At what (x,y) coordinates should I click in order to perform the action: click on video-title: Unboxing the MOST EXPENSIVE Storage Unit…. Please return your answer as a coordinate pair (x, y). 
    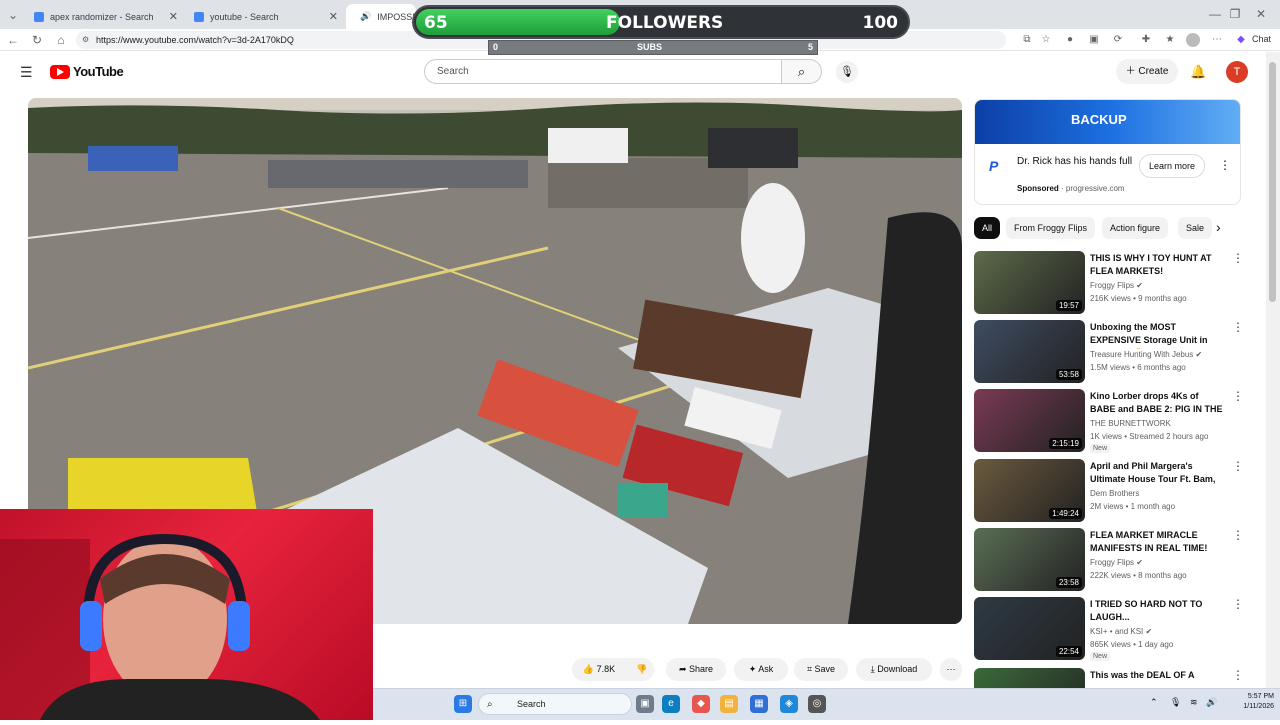
    Looking at the image, I should click on (1157, 335).